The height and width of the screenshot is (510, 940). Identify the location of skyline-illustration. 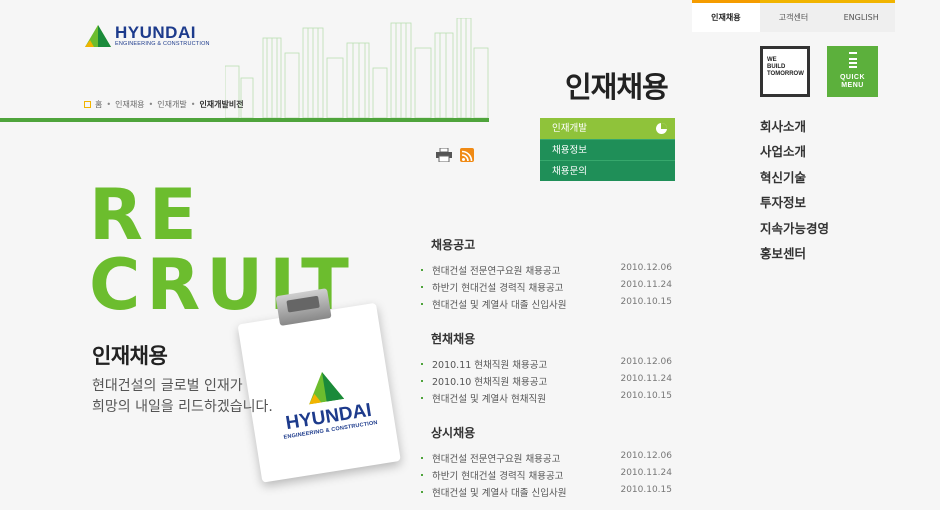
(357, 68).